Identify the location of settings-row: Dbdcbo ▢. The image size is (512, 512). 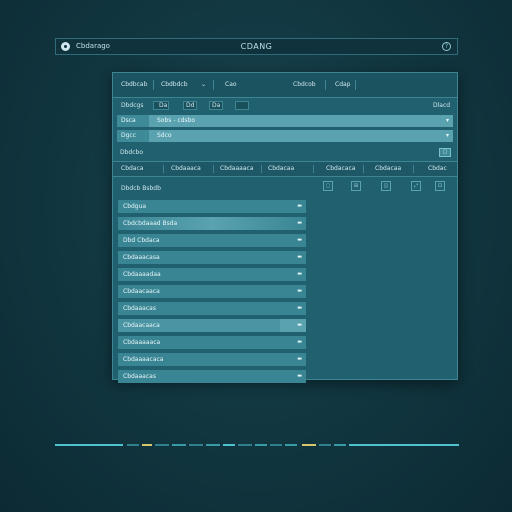
(285, 153).